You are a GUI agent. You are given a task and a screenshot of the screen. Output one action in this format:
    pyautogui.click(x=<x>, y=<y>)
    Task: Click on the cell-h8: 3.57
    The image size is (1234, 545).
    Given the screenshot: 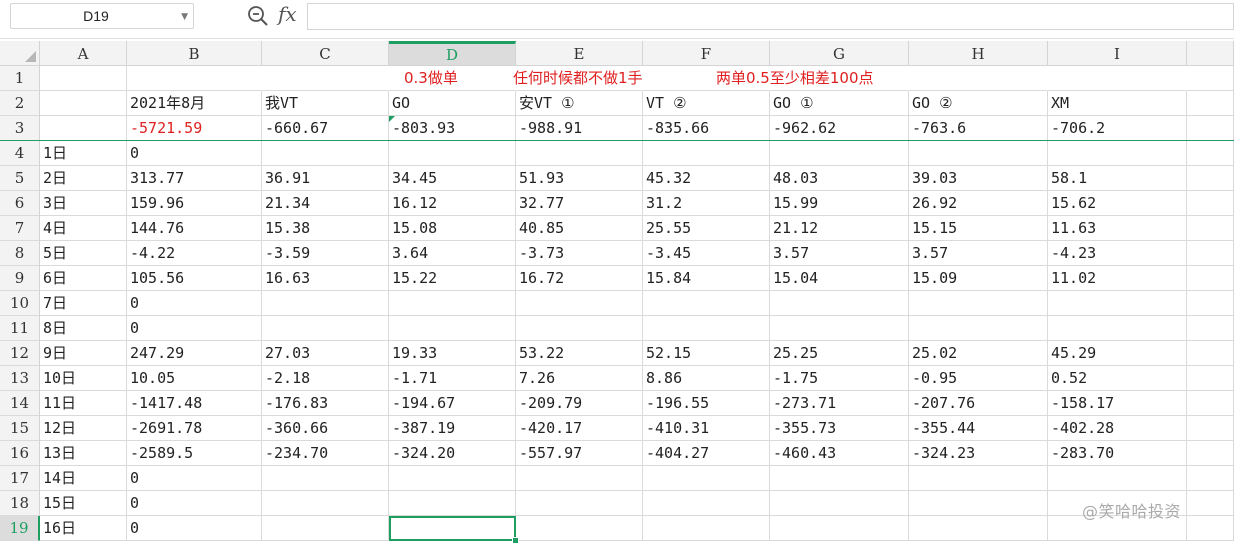 What is the action you would take?
    pyautogui.click(x=978, y=253)
    